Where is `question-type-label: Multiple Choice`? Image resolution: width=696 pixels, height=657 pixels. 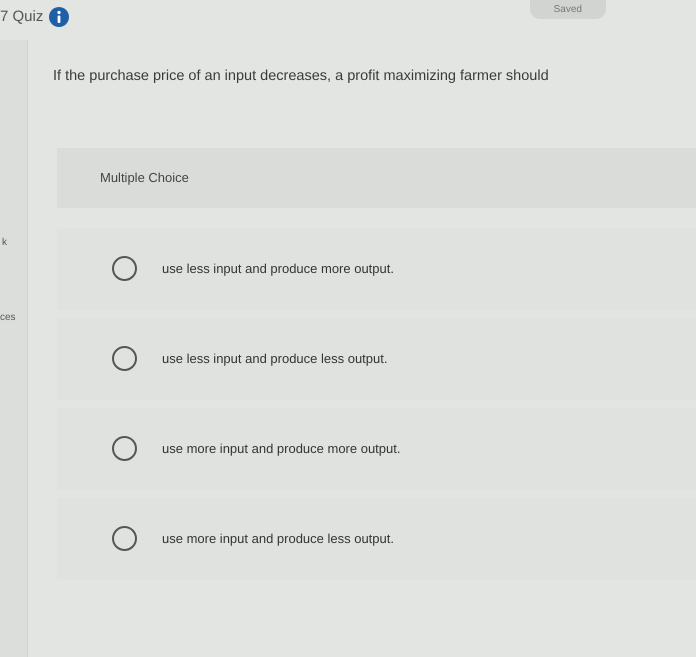 question-type-label: Multiple Choice is located at coordinates (144, 178).